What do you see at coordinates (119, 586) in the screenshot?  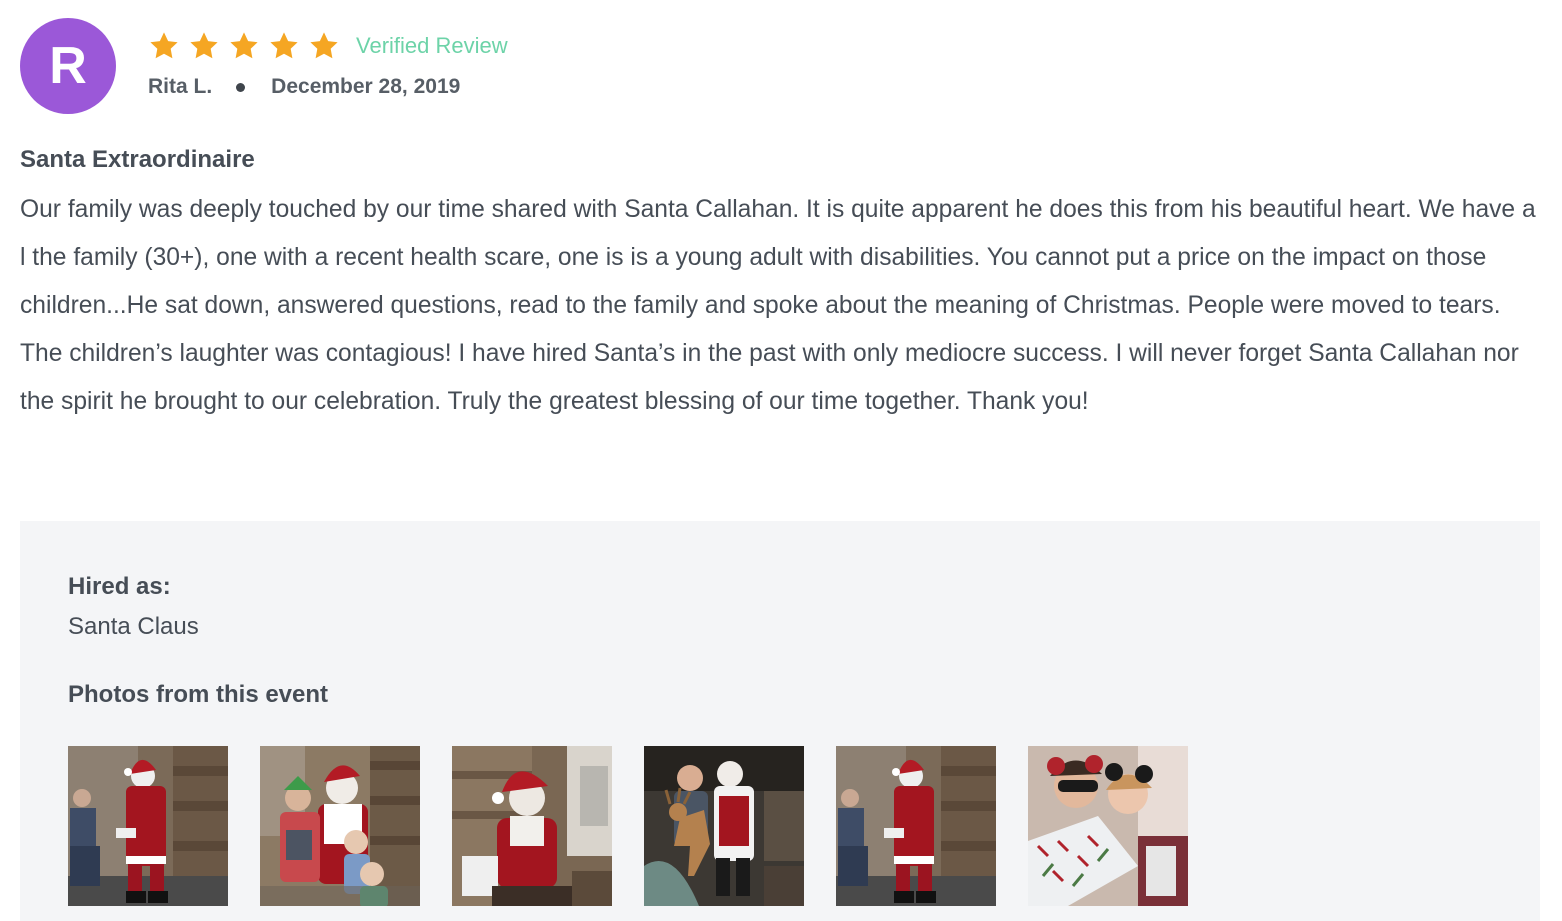 I see `hired-as-label: Hired as:` at bounding box center [119, 586].